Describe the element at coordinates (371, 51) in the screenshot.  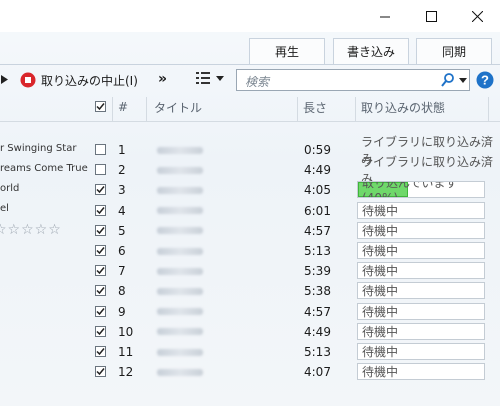
I see `tab-burn: 書き込み` at that location.